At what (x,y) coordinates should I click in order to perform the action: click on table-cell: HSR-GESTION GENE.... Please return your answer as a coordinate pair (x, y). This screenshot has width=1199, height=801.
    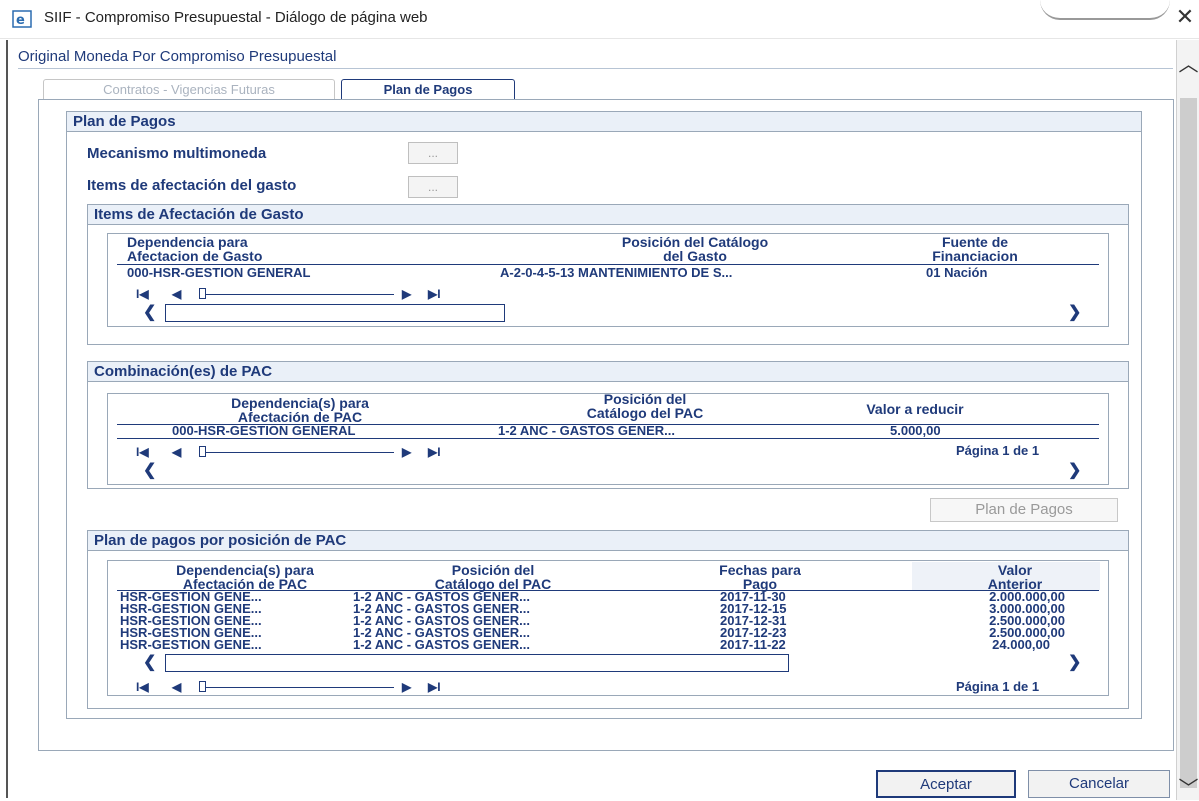
    Looking at the image, I should click on (191, 644).